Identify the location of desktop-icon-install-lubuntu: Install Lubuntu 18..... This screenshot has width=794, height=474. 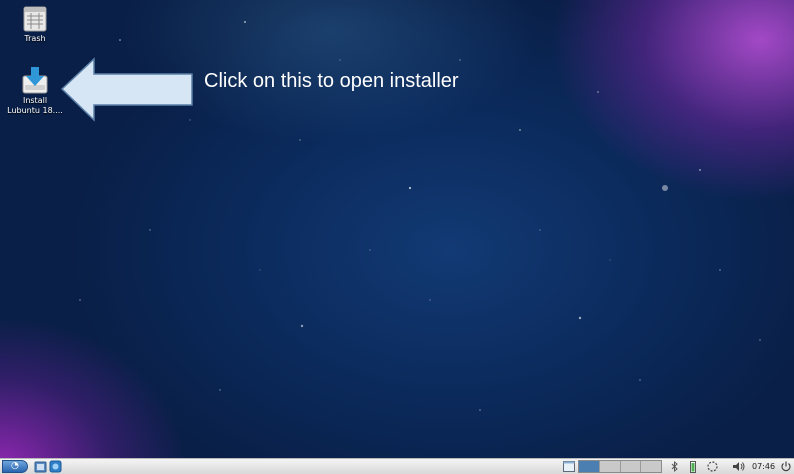
(35, 91).